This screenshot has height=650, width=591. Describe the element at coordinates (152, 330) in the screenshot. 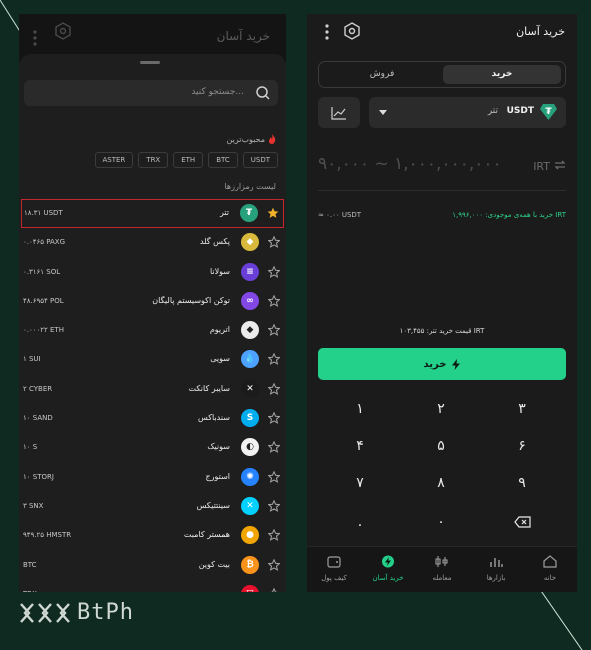

I see `coin-row: ۰.۰۰۰۲۲ ETH اتریوم ◆` at that location.